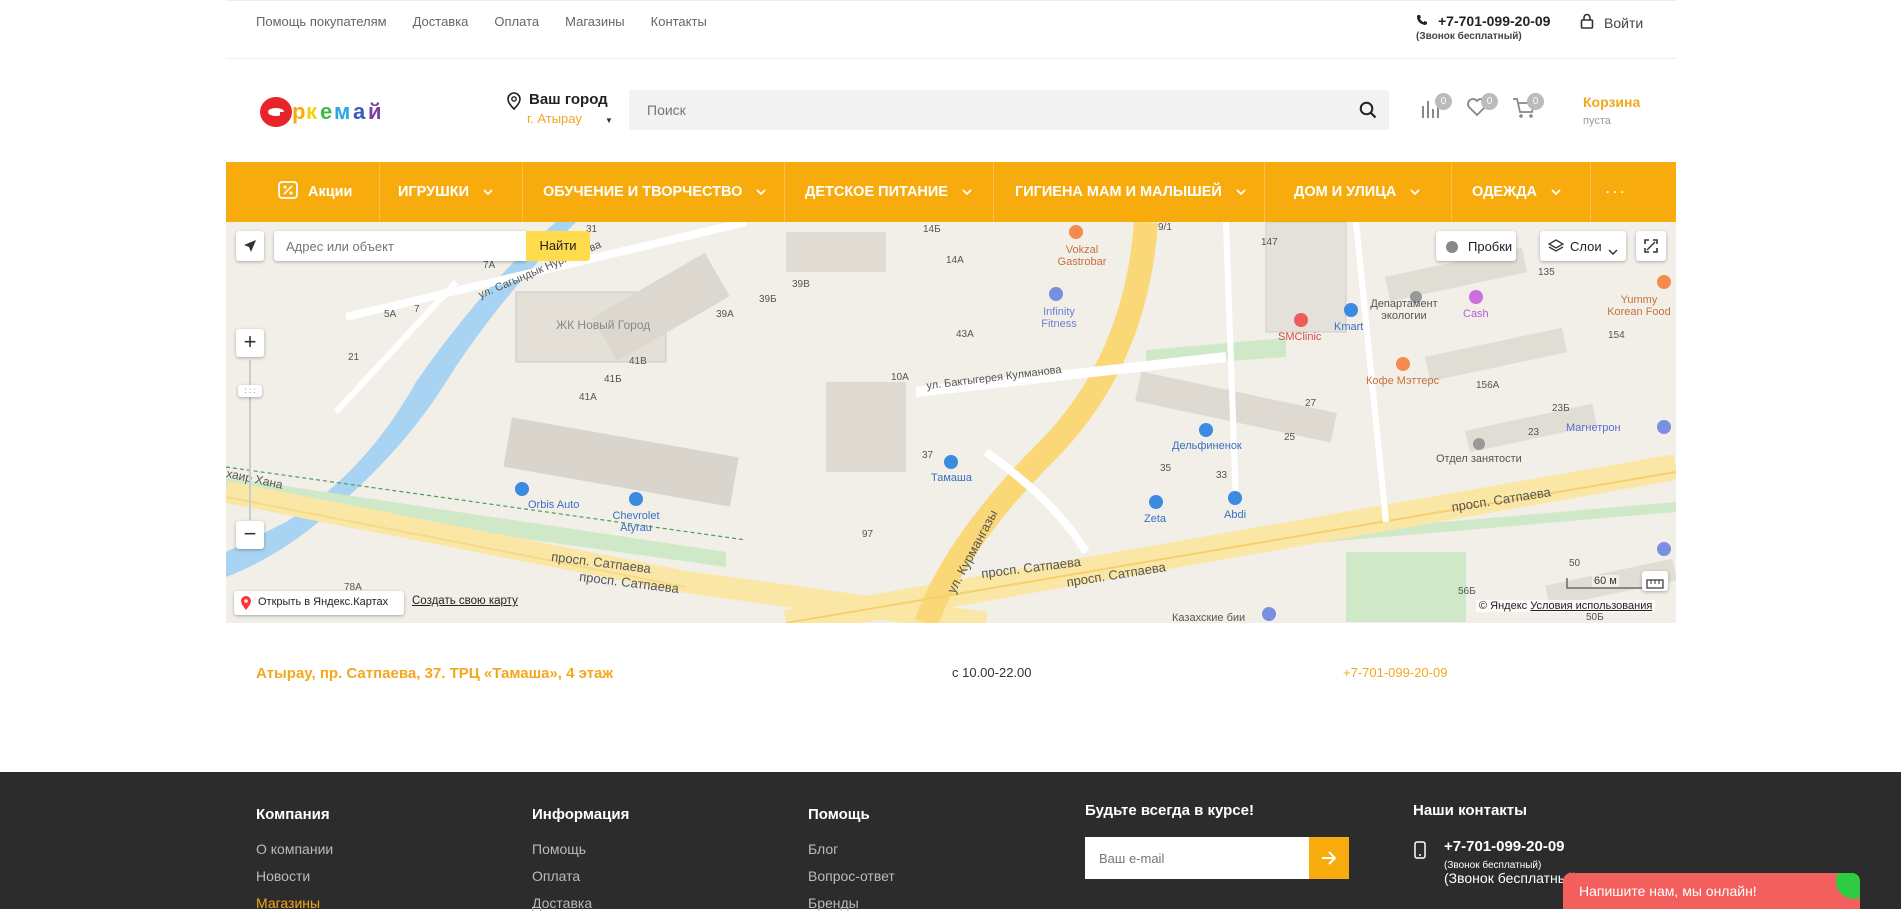 This screenshot has height=922, width=1901. I want to click on compare-button: 0, so click(1436, 108).